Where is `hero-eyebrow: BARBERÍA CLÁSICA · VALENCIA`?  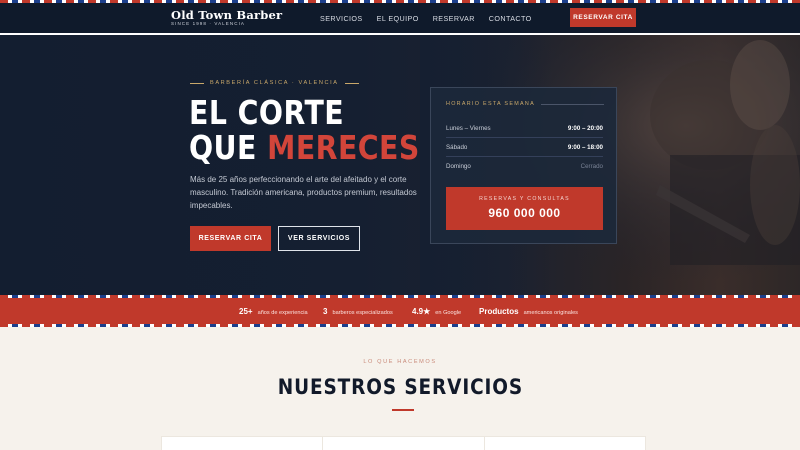
hero-eyebrow: BARBERÍA CLÁSICA · VALENCIA is located at coordinates (274, 83).